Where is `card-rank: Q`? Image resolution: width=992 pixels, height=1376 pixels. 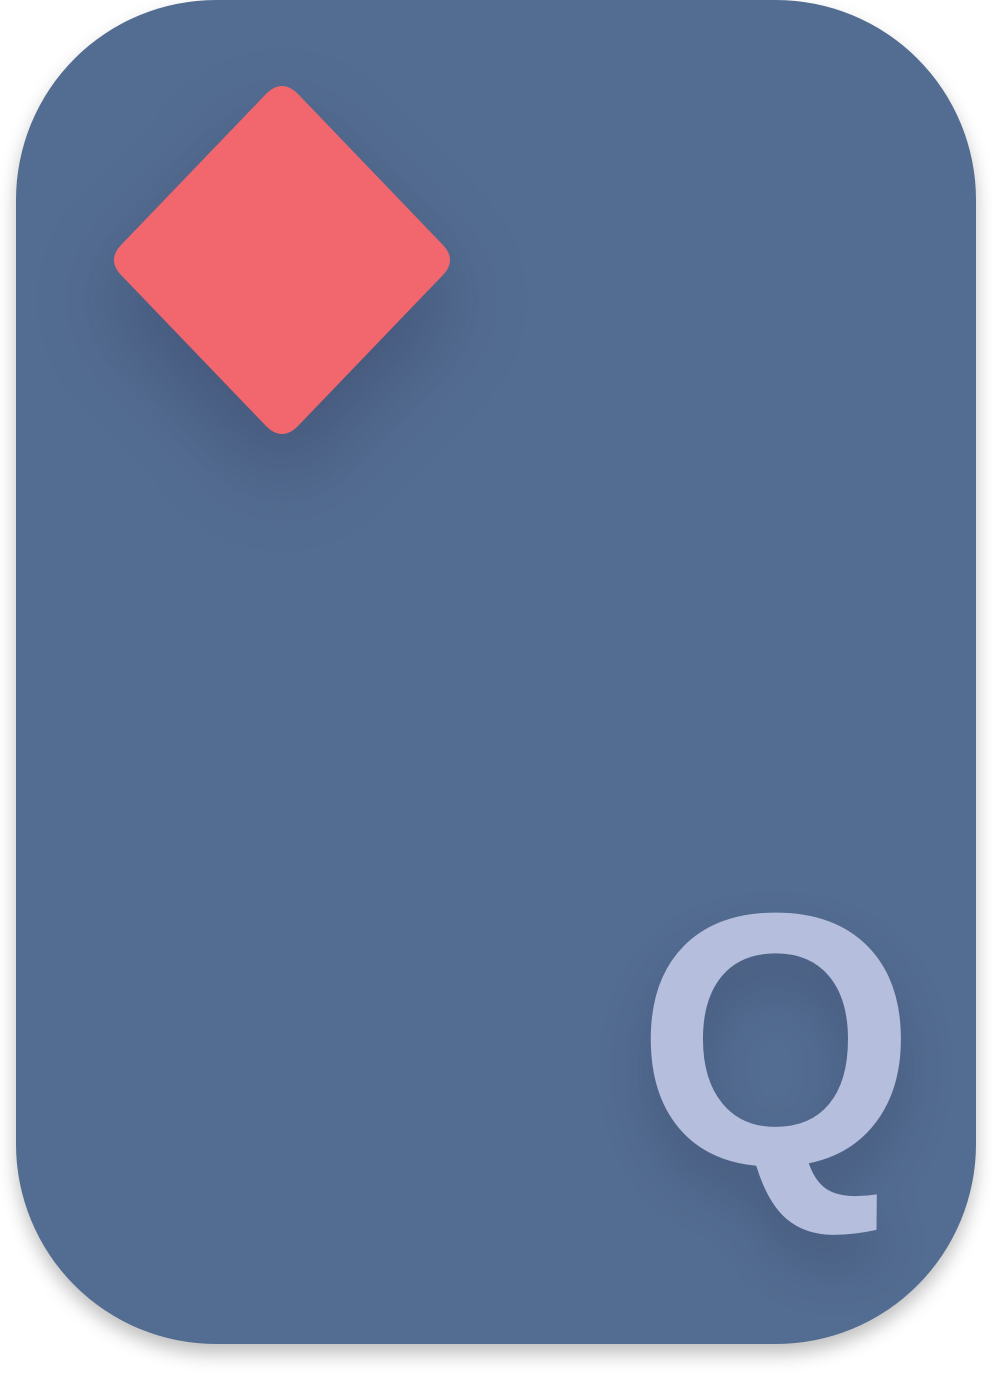
card-rank: Q is located at coordinates (776, 1040).